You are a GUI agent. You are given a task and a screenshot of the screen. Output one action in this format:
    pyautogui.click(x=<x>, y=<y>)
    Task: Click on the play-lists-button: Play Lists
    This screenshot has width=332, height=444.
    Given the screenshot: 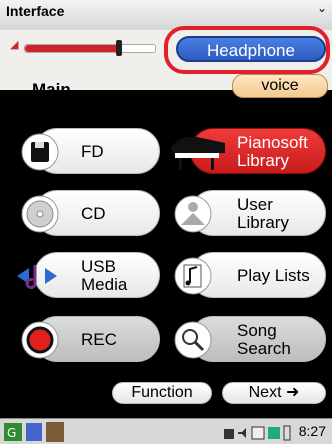 What is the action you would take?
    pyautogui.click(x=250, y=275)
    